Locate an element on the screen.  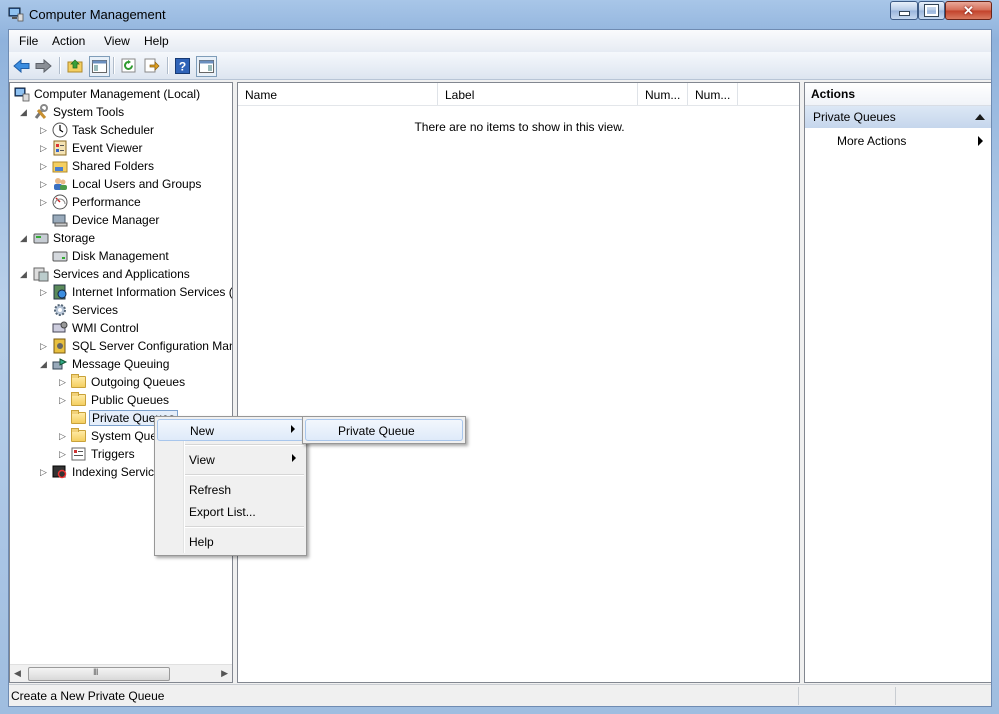
triggers-icon is located at coordinates (79, 454).